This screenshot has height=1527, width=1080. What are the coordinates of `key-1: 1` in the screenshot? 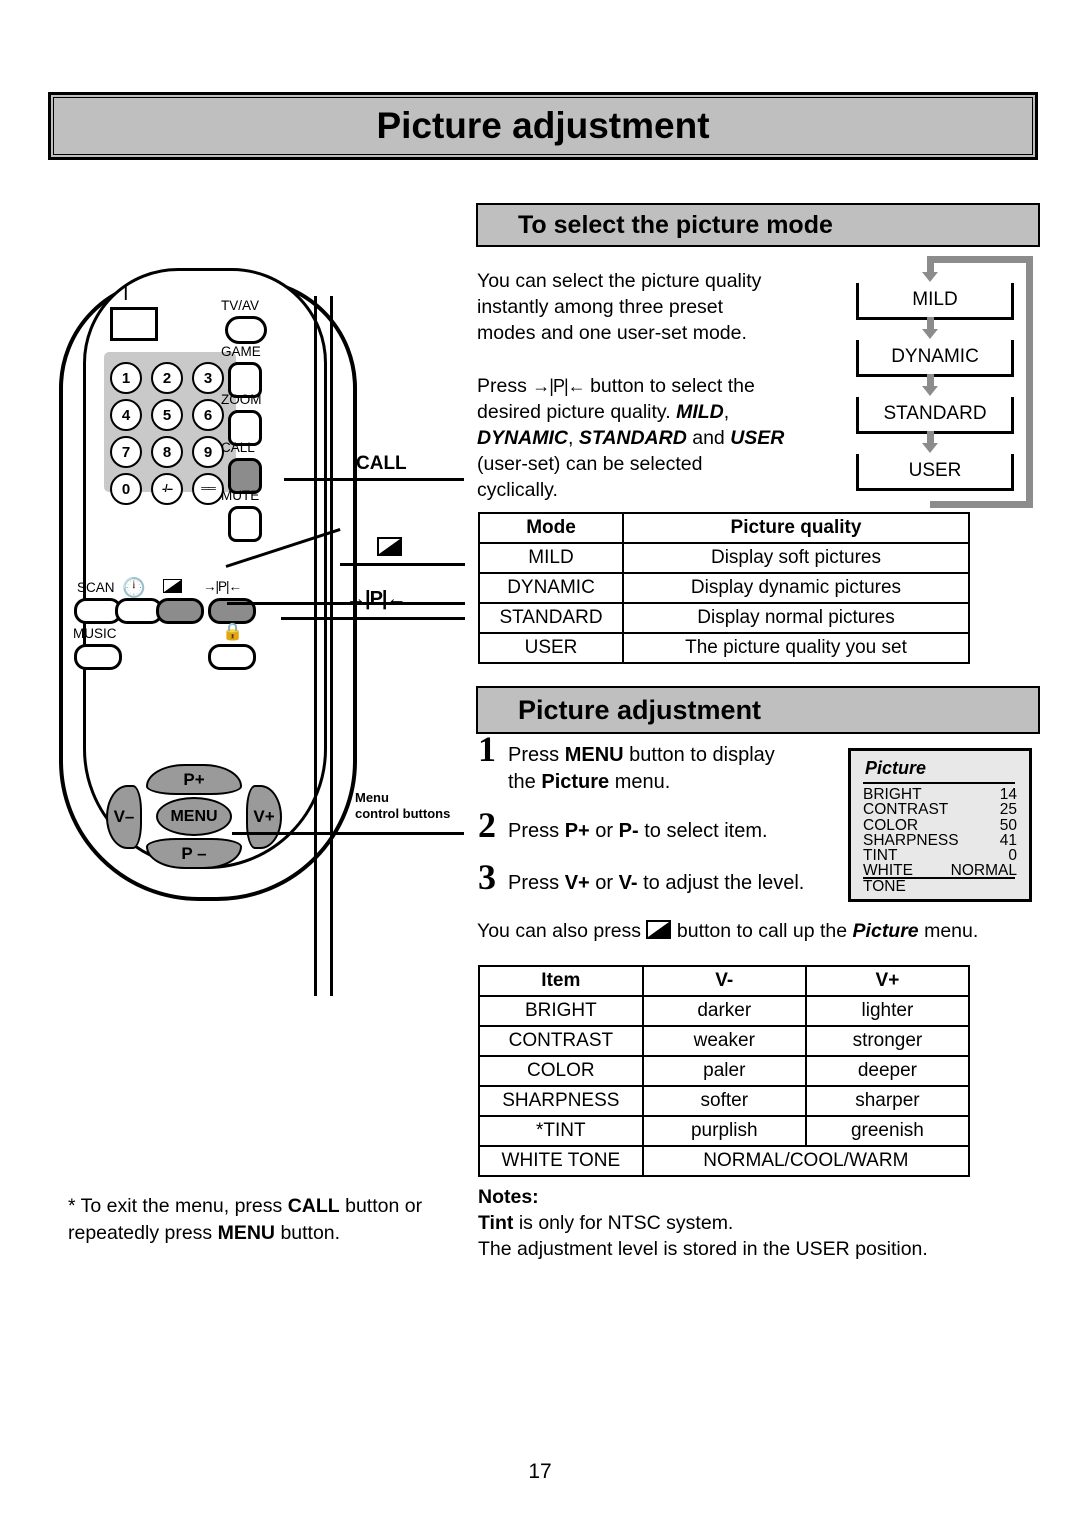 It's located at (126, 378).